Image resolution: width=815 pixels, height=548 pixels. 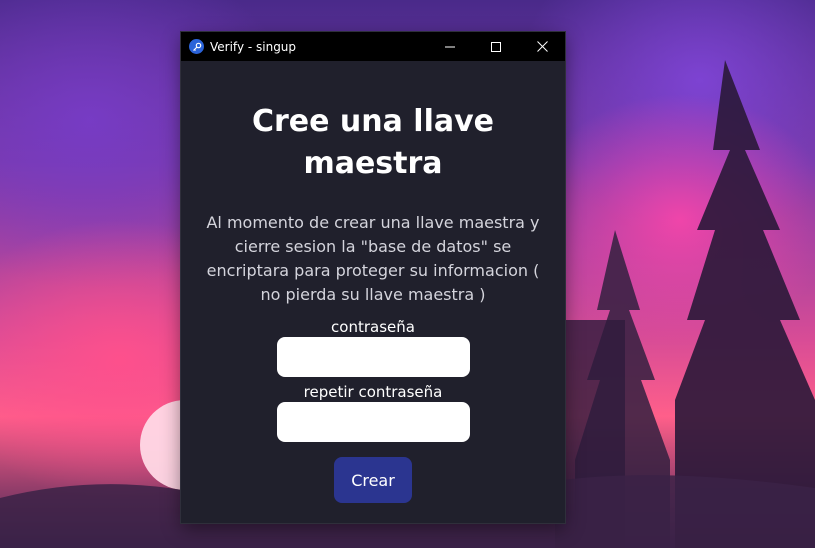 What do you see at coordinates (373, 392) in the screenshot?
I see `repeat-password-label: repetir contraseña` at bounding box center [373, 392].